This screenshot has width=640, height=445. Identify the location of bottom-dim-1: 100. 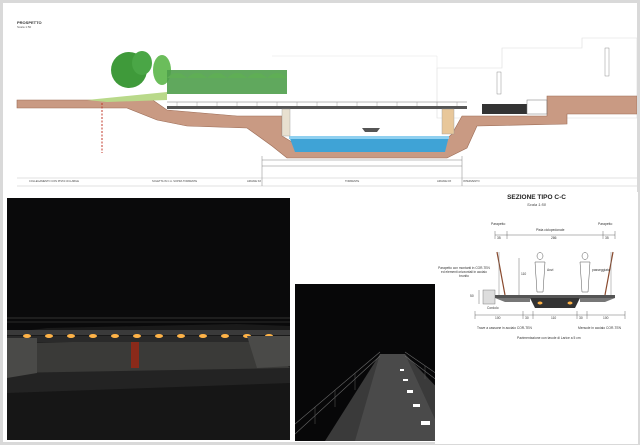
(498, 318).